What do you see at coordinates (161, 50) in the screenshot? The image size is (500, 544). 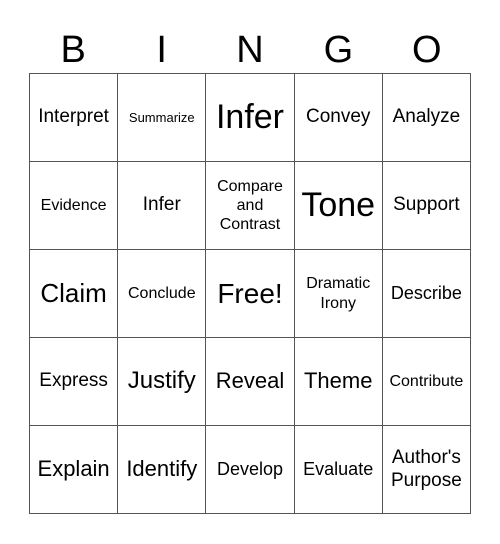 I see `header-letter-i: I` at bounding box center [161, 50].